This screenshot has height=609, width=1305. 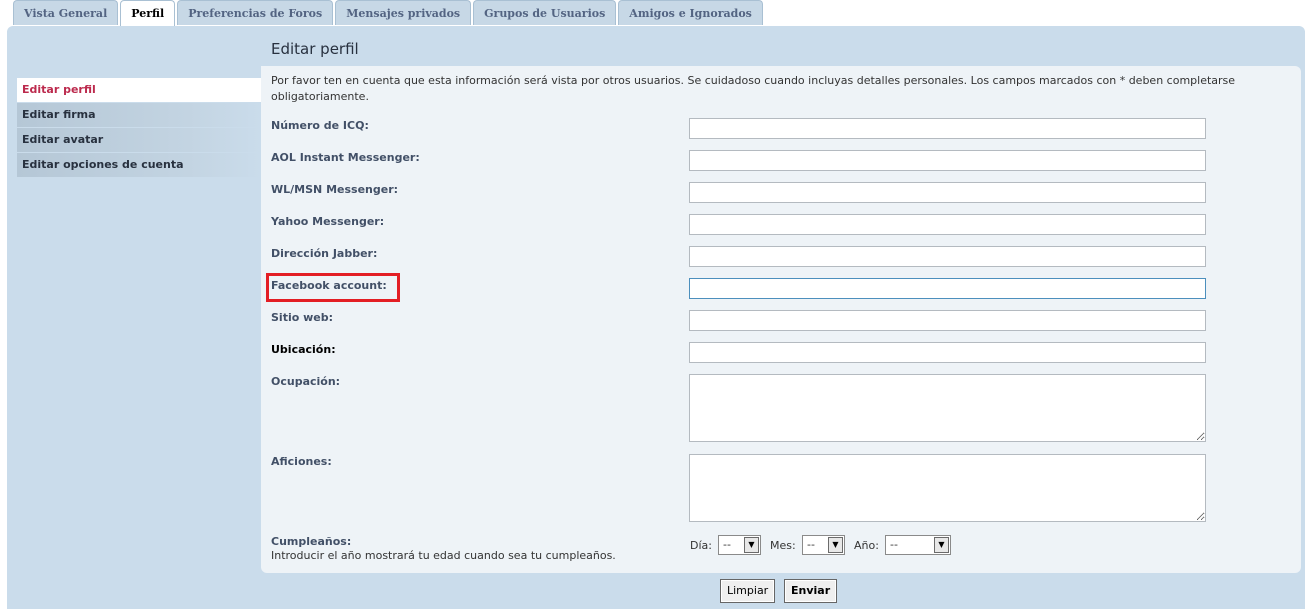 I want to click on day-select: -- ▼, so click(x=739, y=545).